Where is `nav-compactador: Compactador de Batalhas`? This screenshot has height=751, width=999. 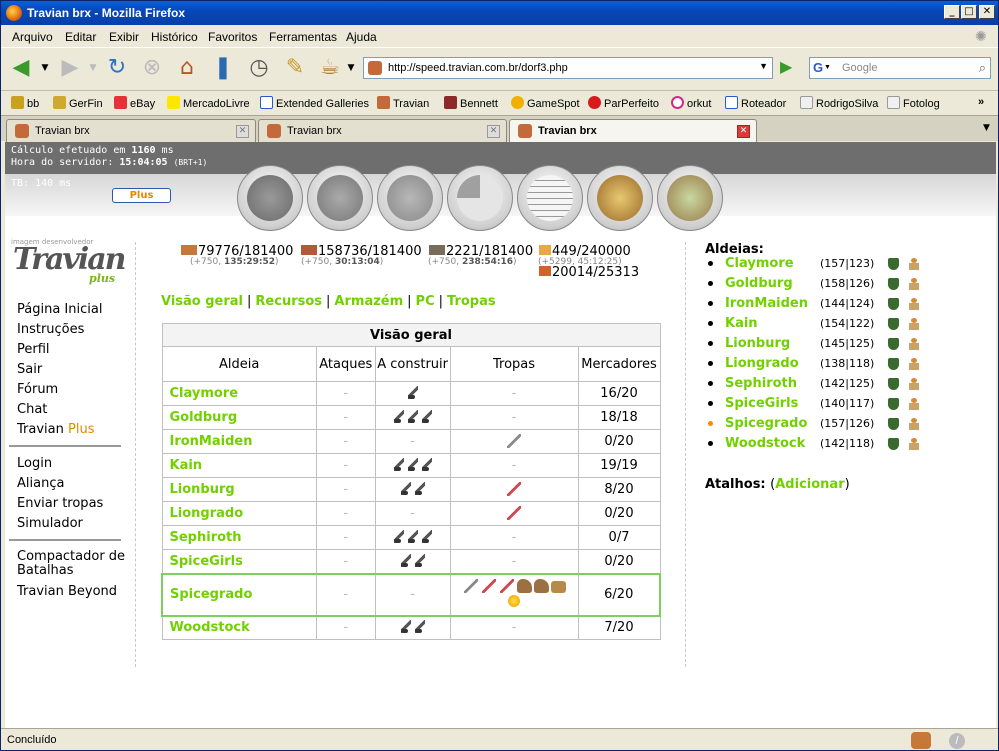
nav-compactador: Compactador de Batalhas is located at coordinates (74, 564).